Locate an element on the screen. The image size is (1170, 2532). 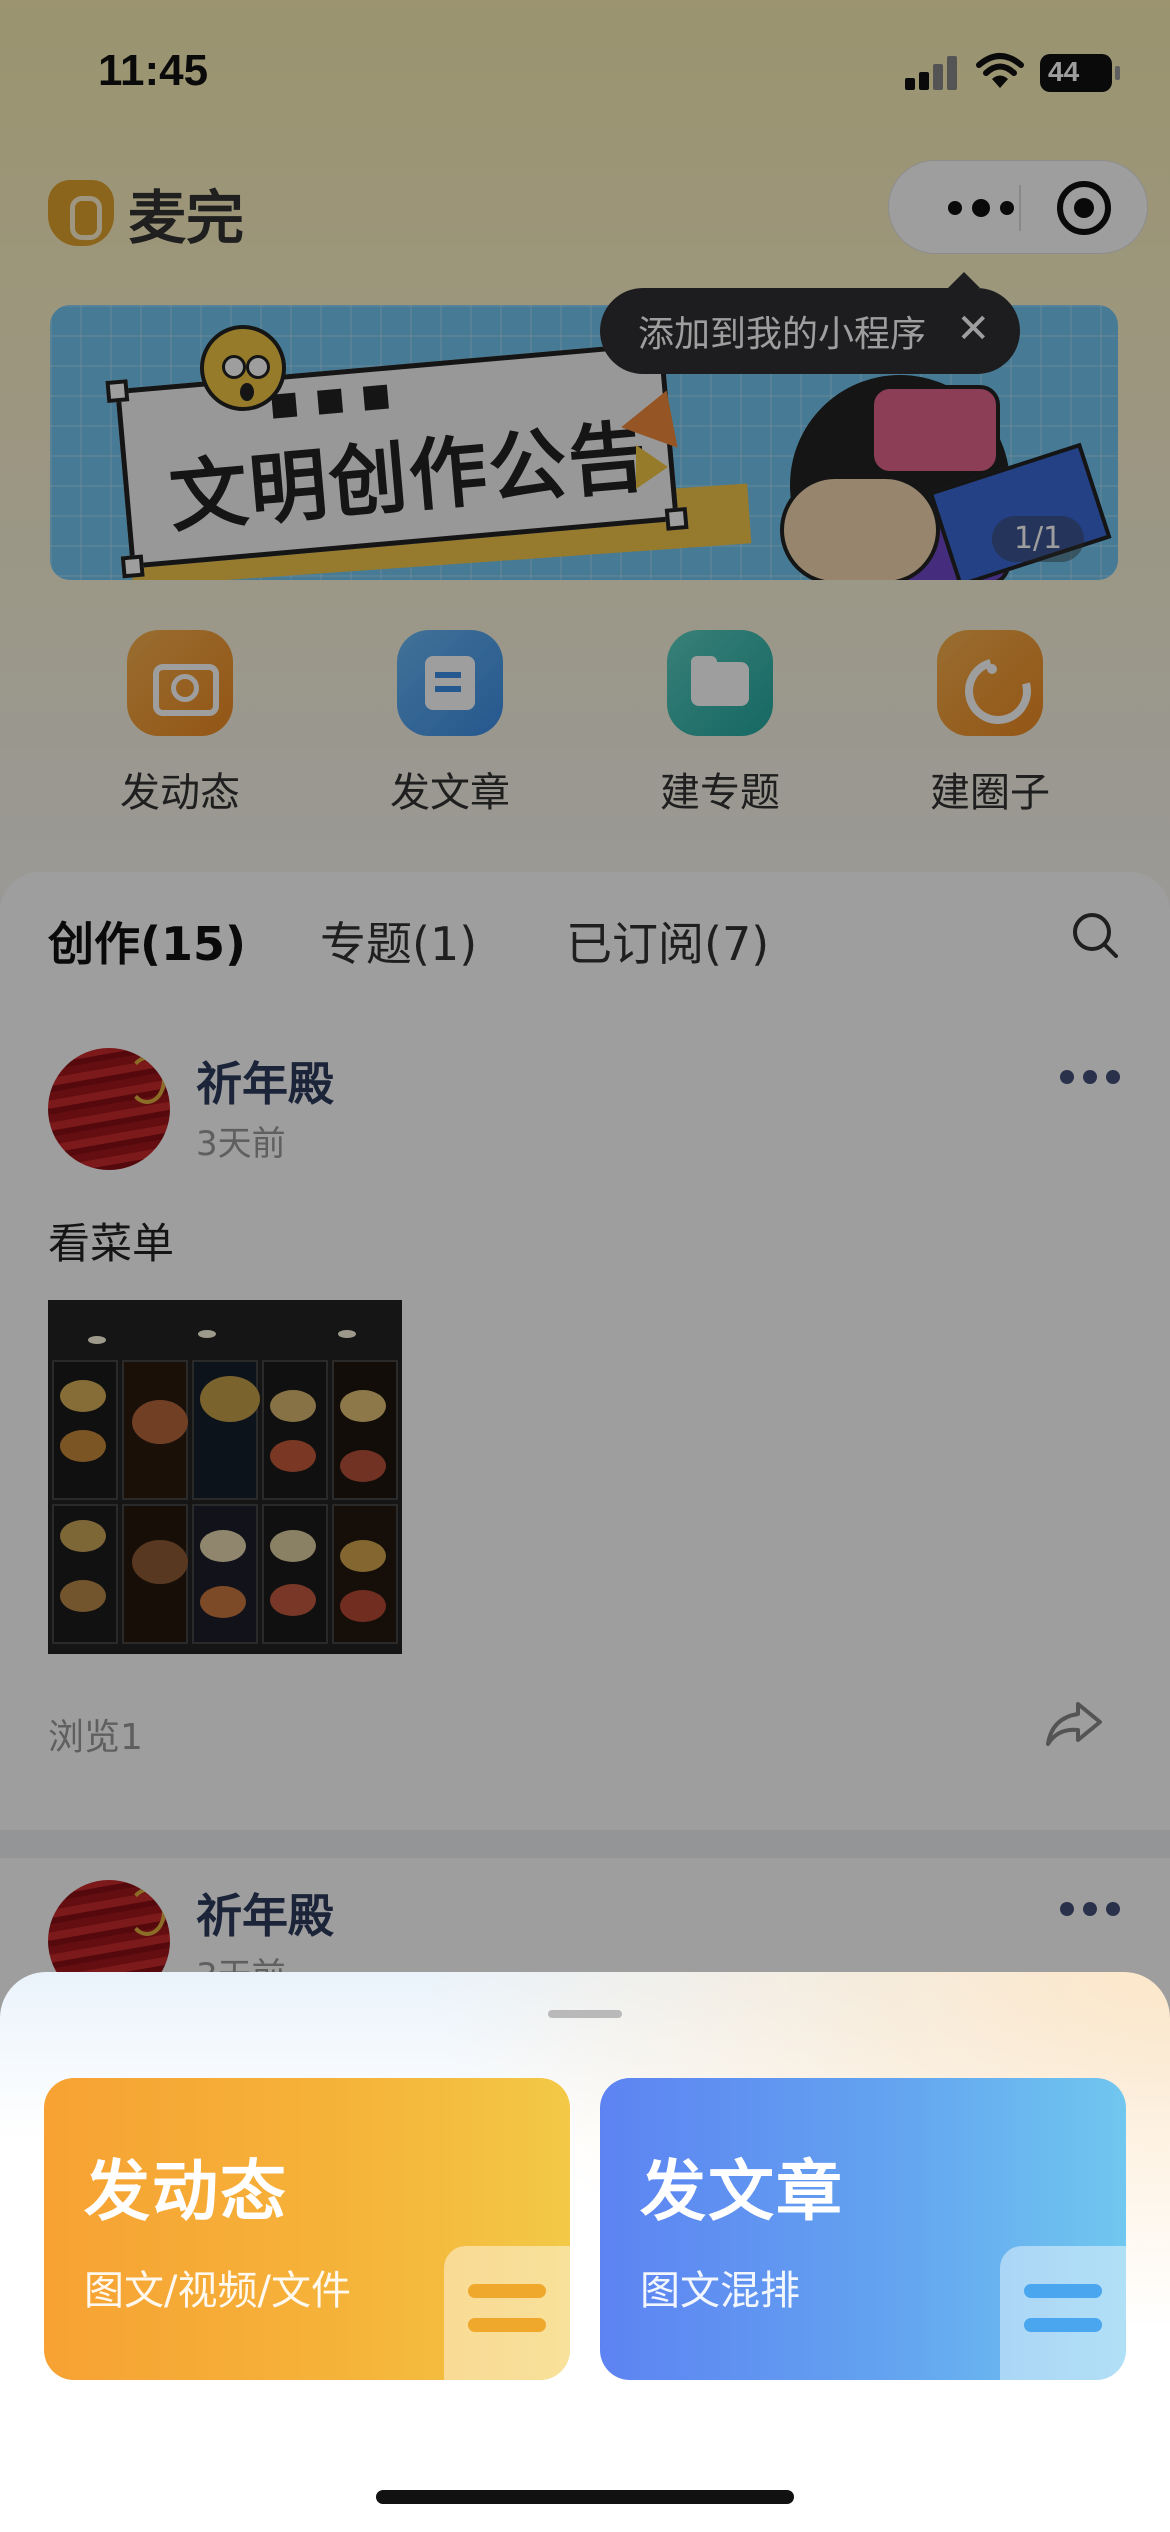
card-title: 发动态 is located at coordinates (186, 2191).